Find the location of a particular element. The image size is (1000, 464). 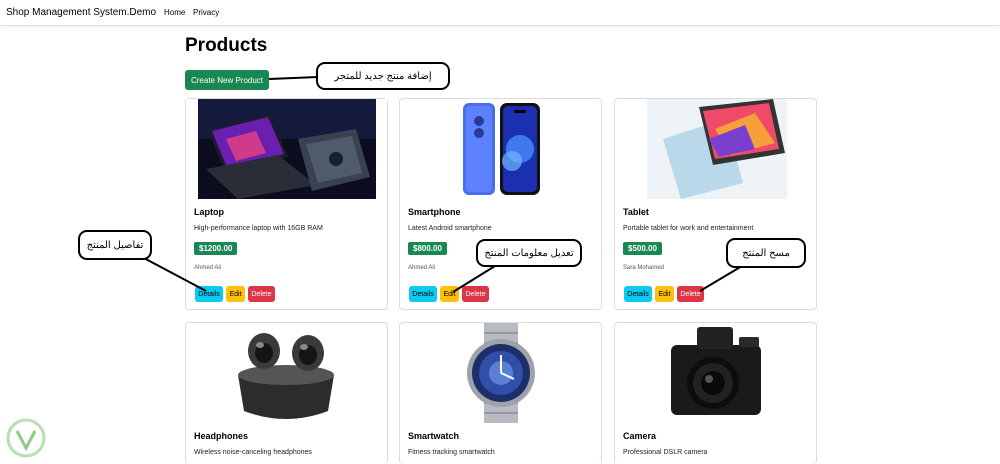

product-name: Headphones is located at coordinates (221, 436).